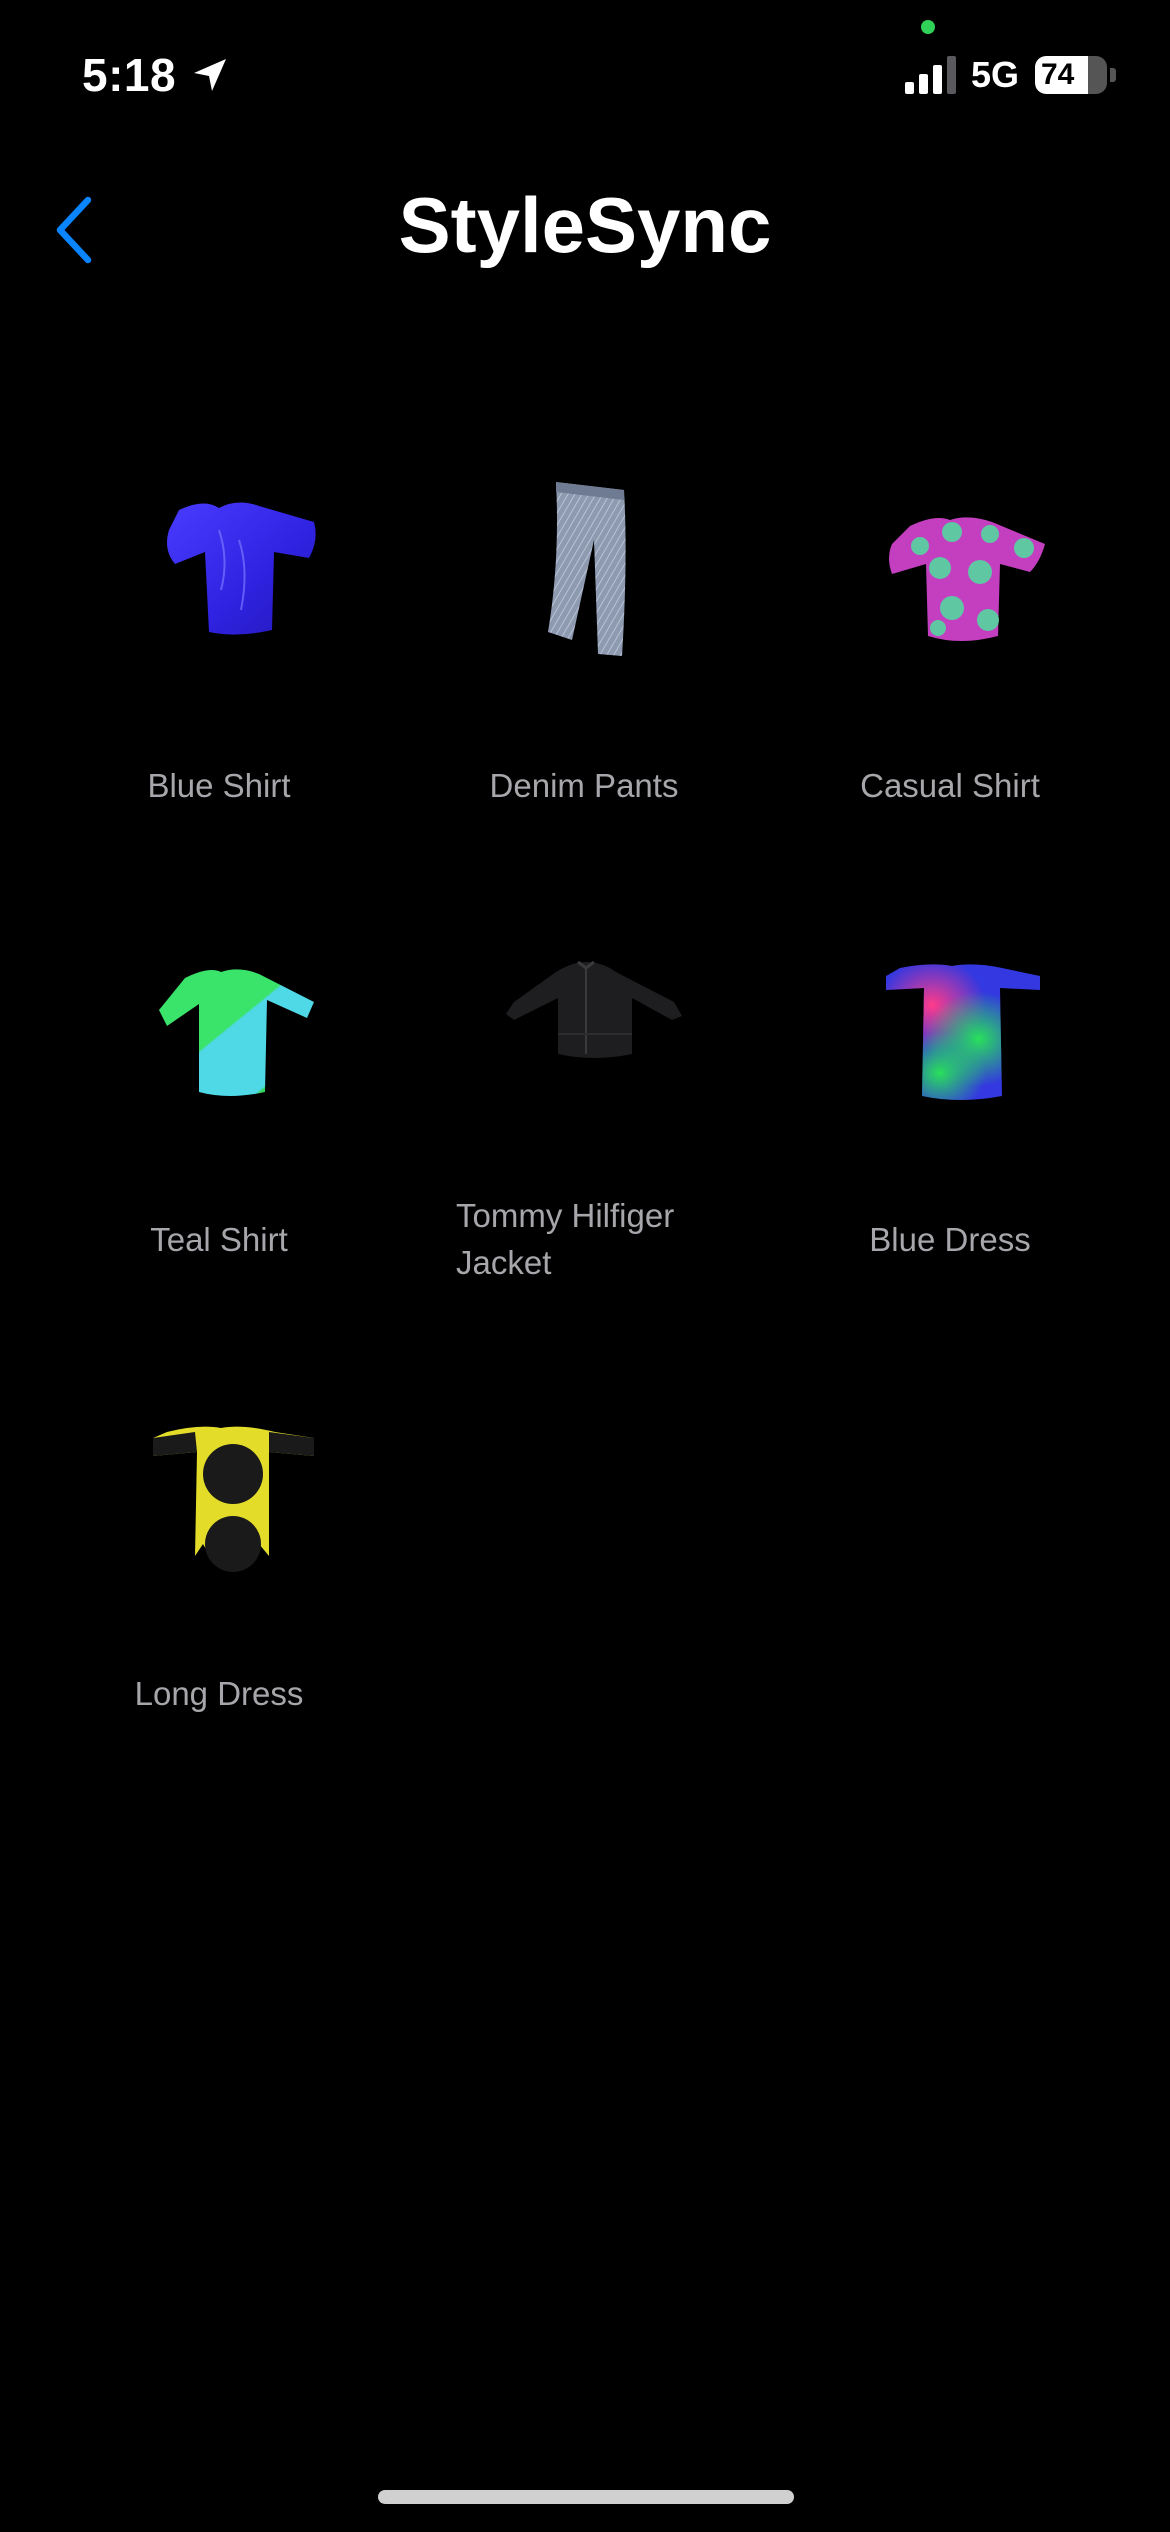  I want to click on battery-icon: 74, so click(1071, 75).